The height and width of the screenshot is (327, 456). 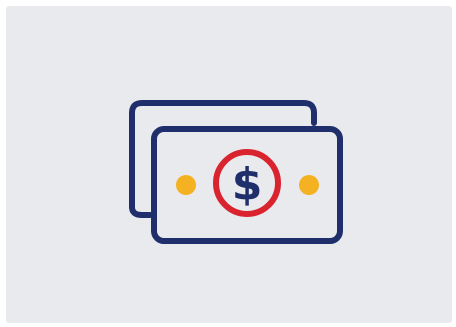 I want to click on dollar-symbol: $, so click(x=247, y=184).